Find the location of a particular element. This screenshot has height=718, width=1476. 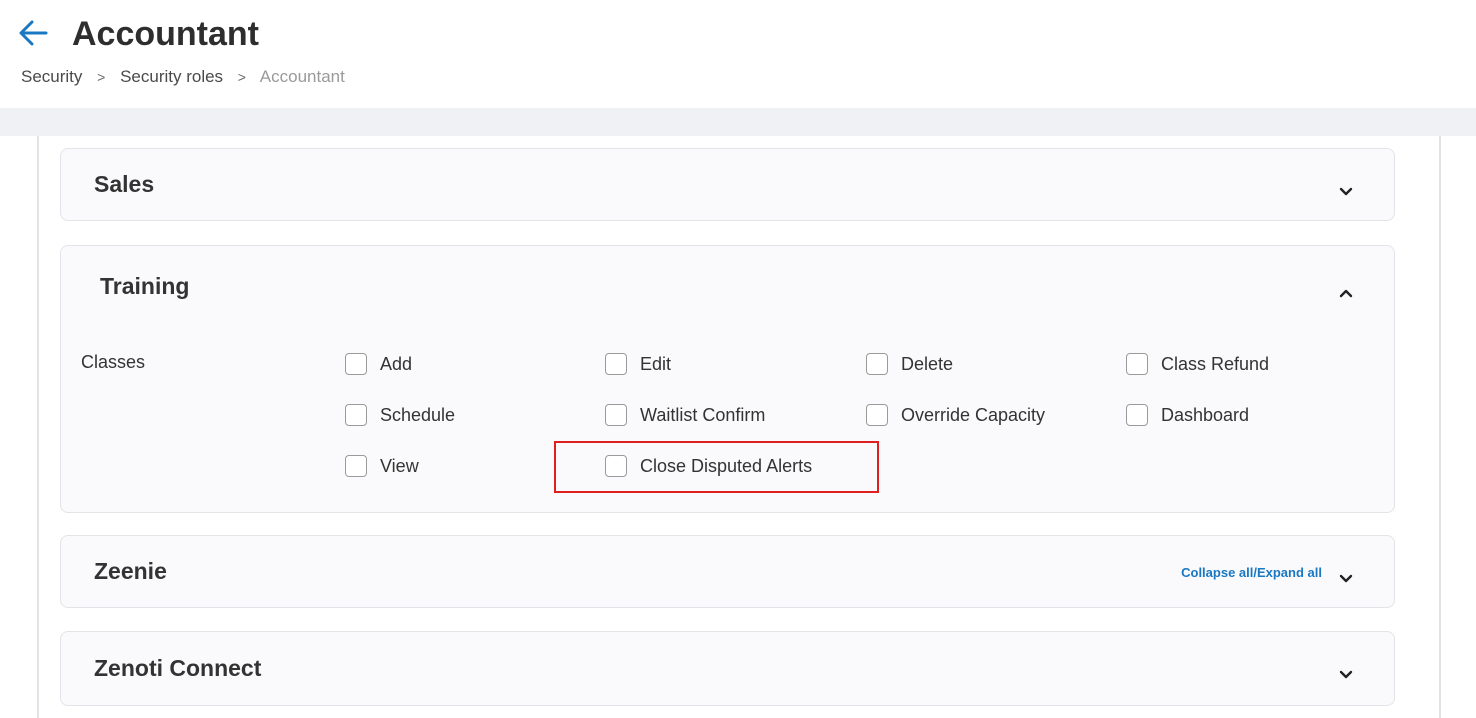

panel-title-training: Training is located at coordinates (145, 286).